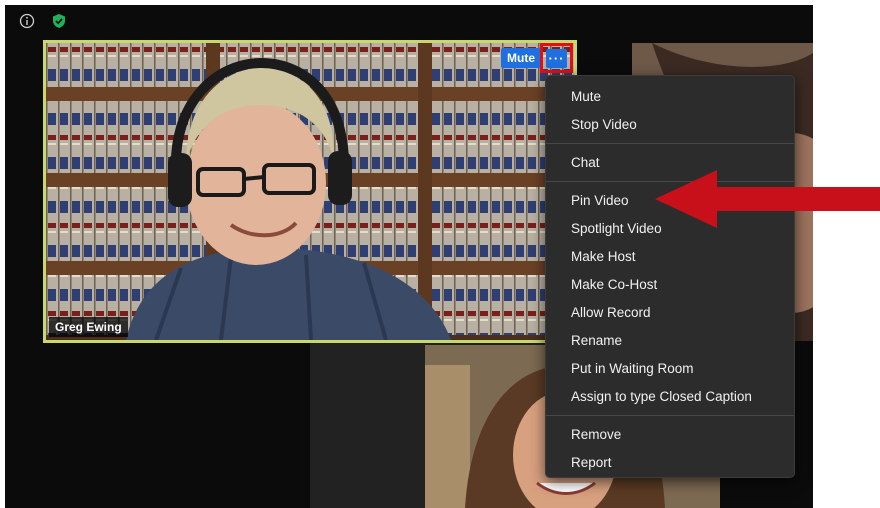 The image size is (880, 508). Describe the element at coordinates (670, 369) in the screenshot. I see `menu-item-put-in-waiting-room: Put in Waiting Room` at that location.